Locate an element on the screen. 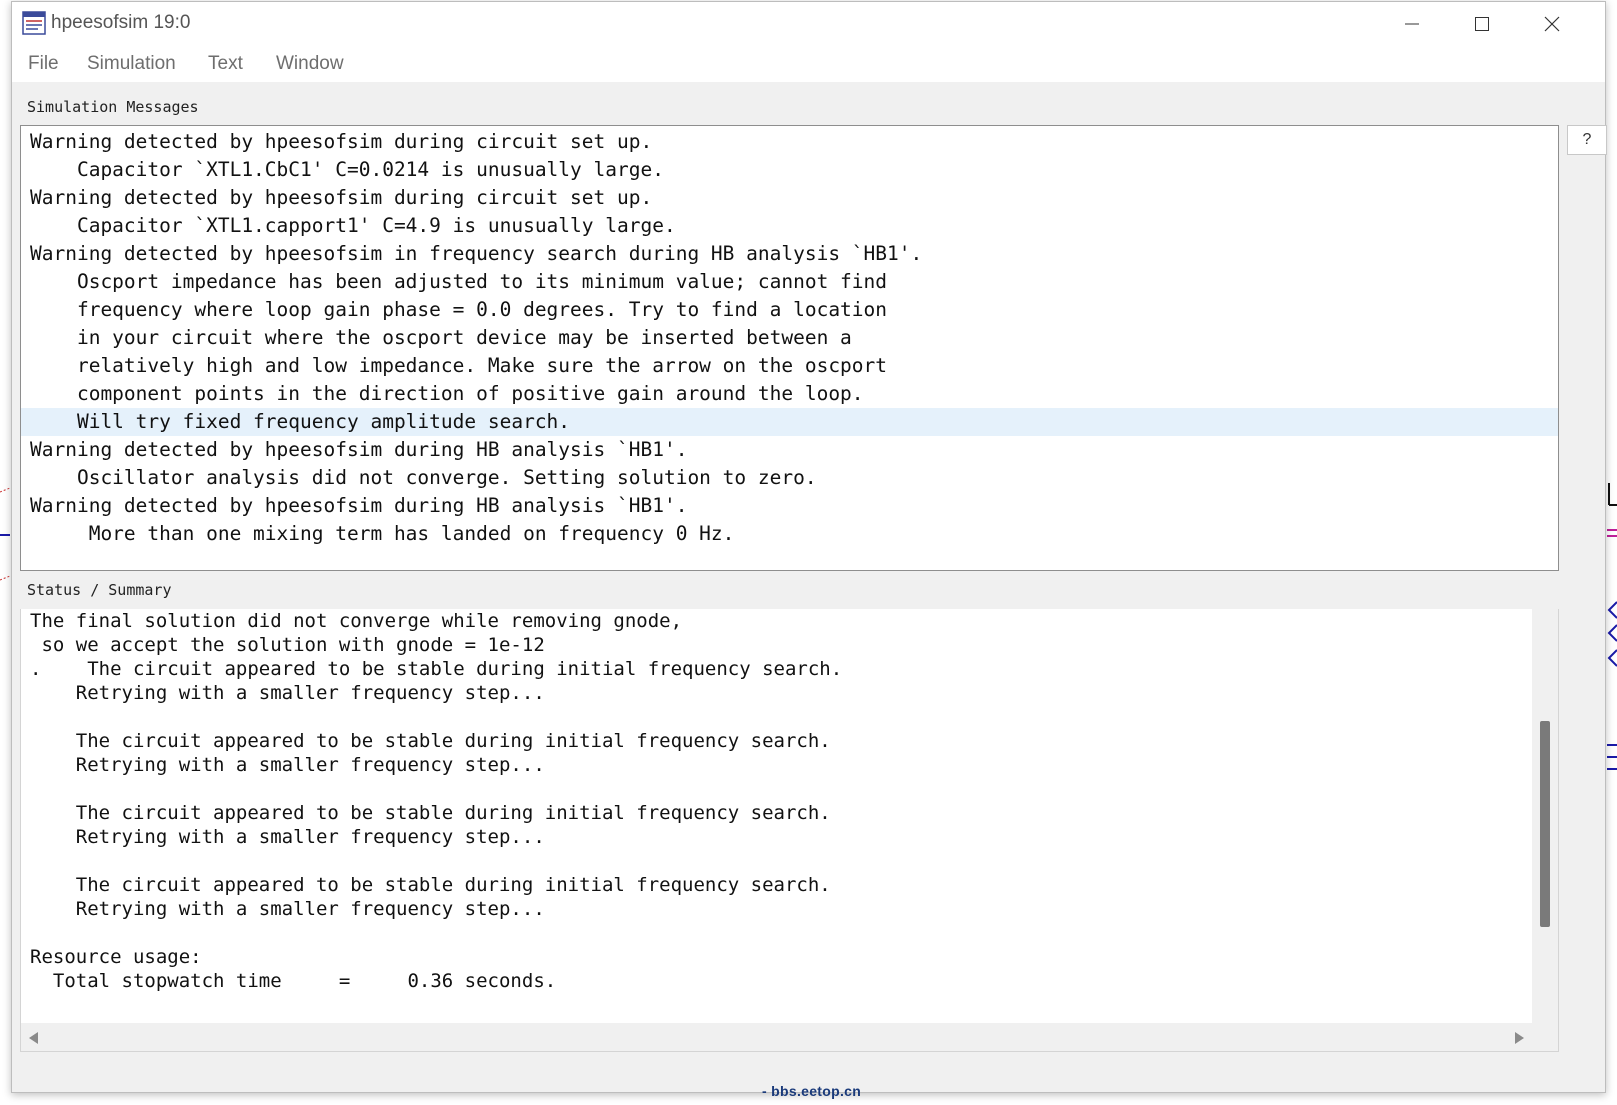  simulation-messages-label: Simulation Messages is located at coordinates (113, 107).